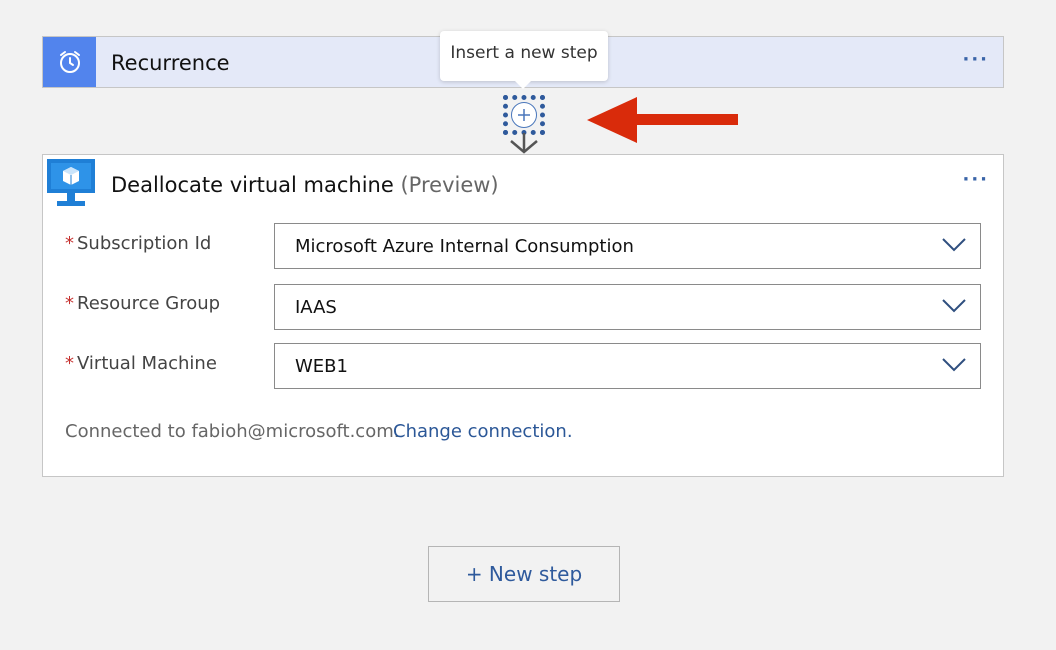 The width and height of the screenshot is (1056, 650). What do you see at coordinates (316, 307) in the screenshot?
I see `resource-group-value: IAAS` at bounding box center [316, 307].